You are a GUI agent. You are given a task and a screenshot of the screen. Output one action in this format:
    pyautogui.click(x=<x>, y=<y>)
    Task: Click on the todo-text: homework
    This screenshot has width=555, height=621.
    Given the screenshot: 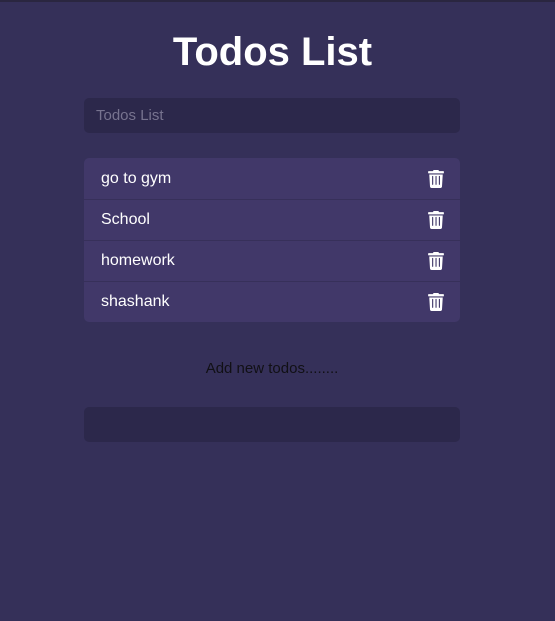 What is the action you would take?
    pyautogui.click(x=138, y=260)
    